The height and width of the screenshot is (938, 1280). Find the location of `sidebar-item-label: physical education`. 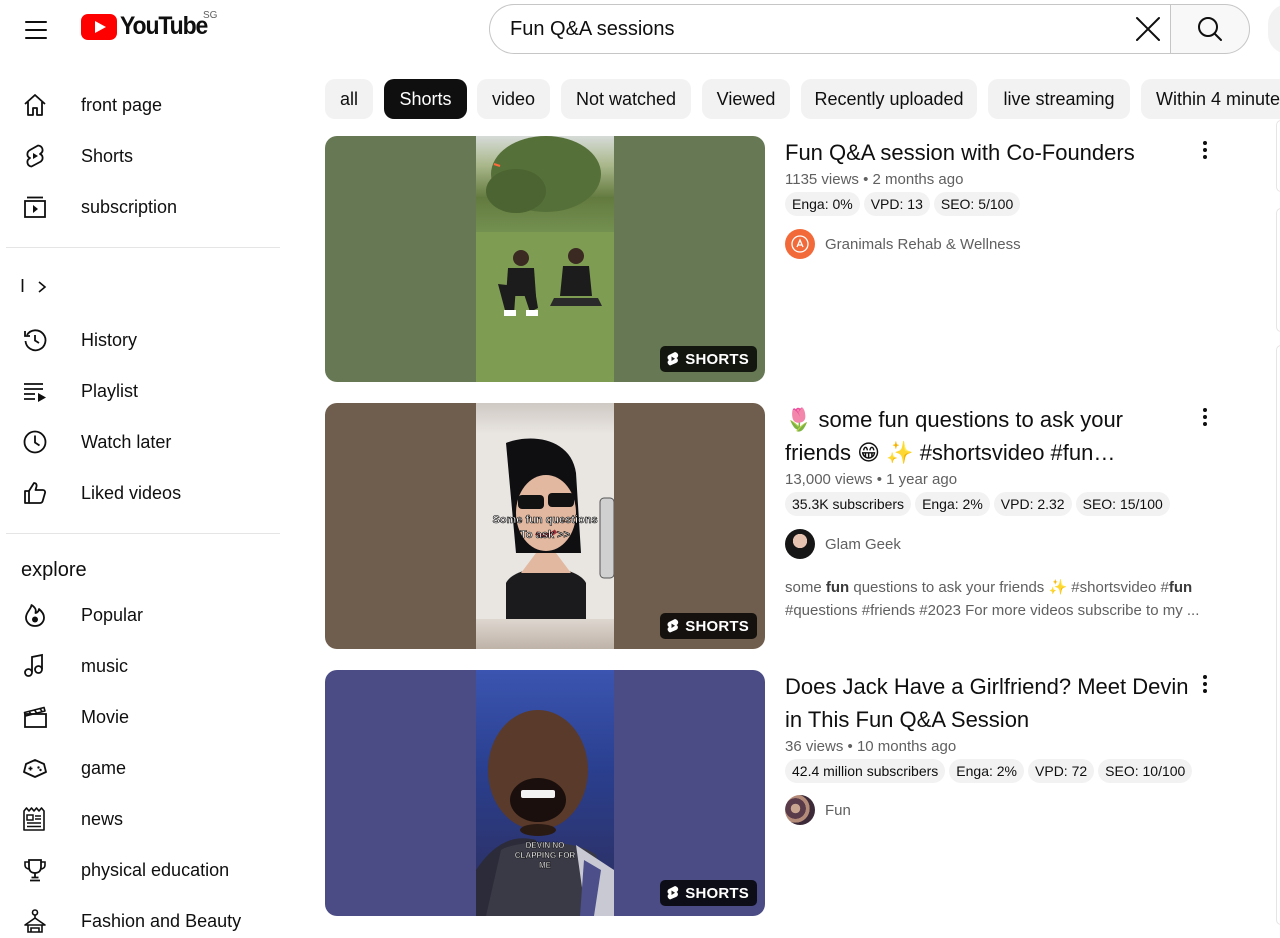

sidebar-item-label: physical education is located at coordinates (155, 869).